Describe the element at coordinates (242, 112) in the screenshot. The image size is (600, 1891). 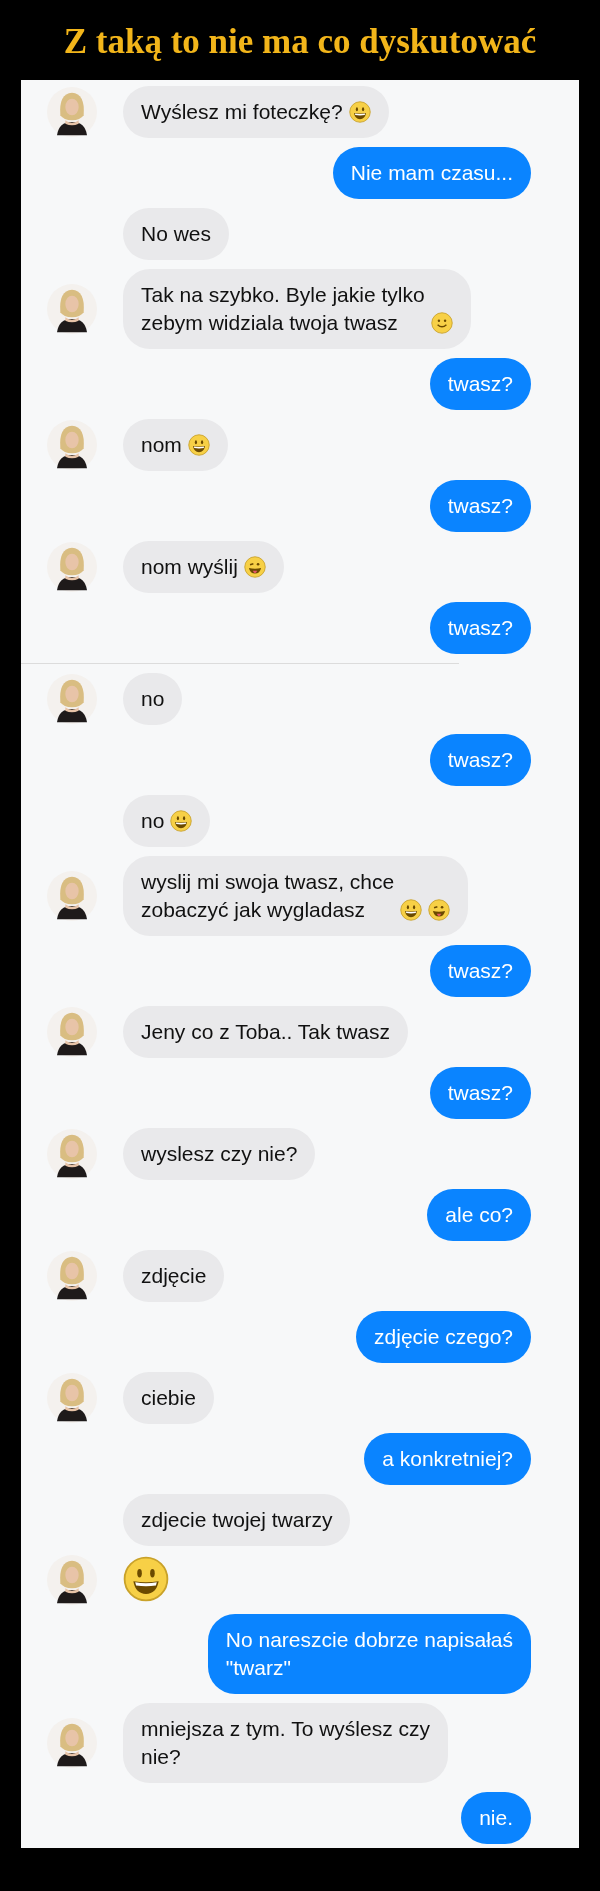
I see `message-text: Wyślesz mi foteczkę?` at that location.